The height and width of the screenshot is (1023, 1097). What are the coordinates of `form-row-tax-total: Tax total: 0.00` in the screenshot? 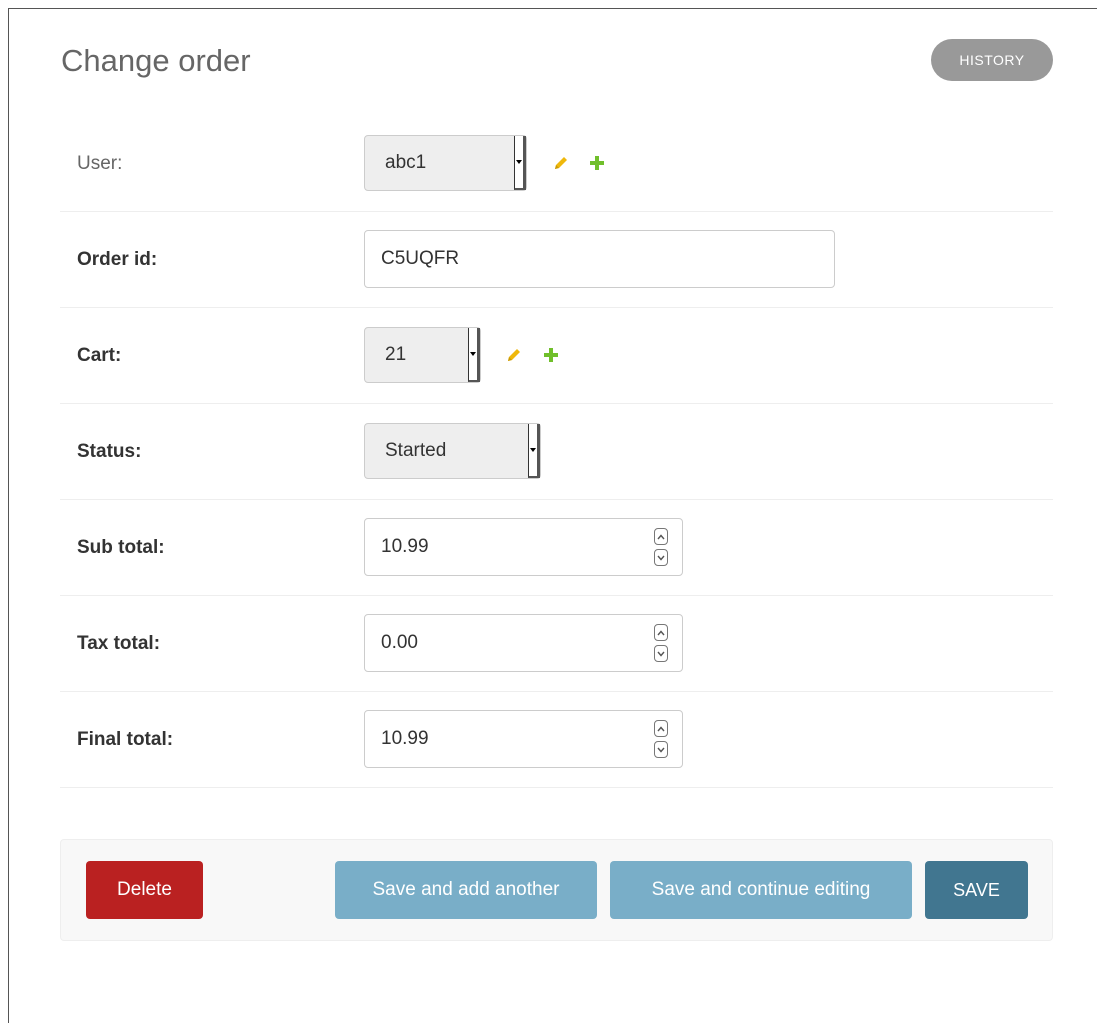 It's located at (556, 643).